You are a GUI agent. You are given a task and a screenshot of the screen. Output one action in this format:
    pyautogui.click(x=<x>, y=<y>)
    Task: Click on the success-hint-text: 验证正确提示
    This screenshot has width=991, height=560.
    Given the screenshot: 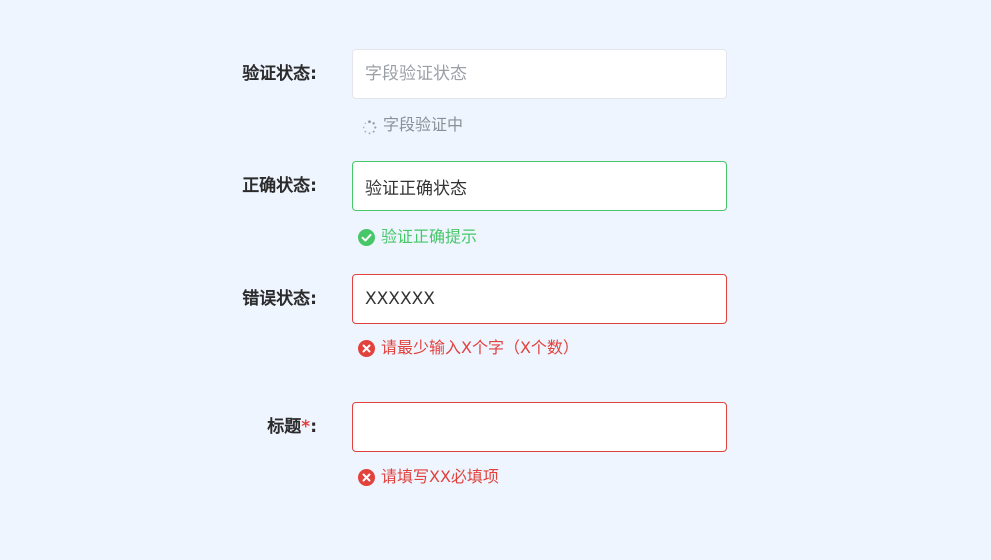 What is the action you would take?
    pyautogui.click(x=429, y=236)
    